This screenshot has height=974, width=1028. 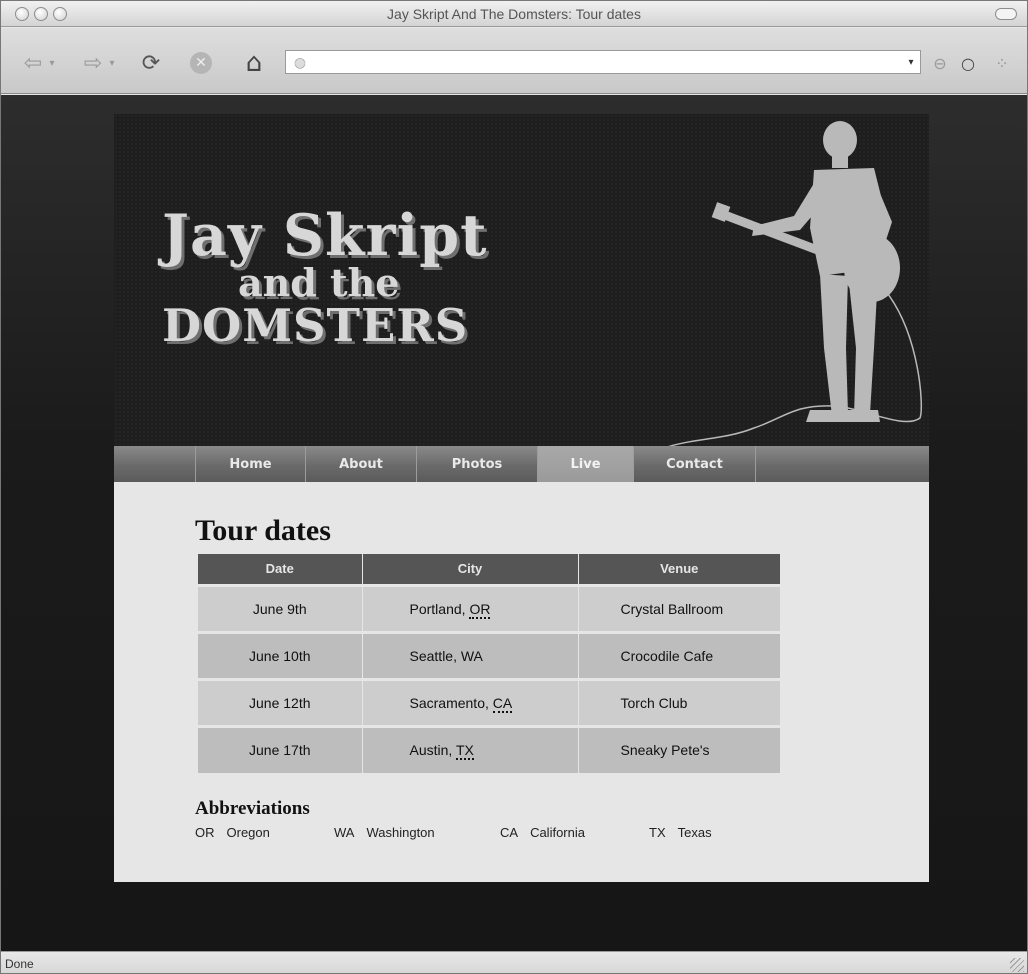 What do you see at coordinates (968, 63) in the screenshot?
I see `search-icon: ○` at bounding box center [968, 63].